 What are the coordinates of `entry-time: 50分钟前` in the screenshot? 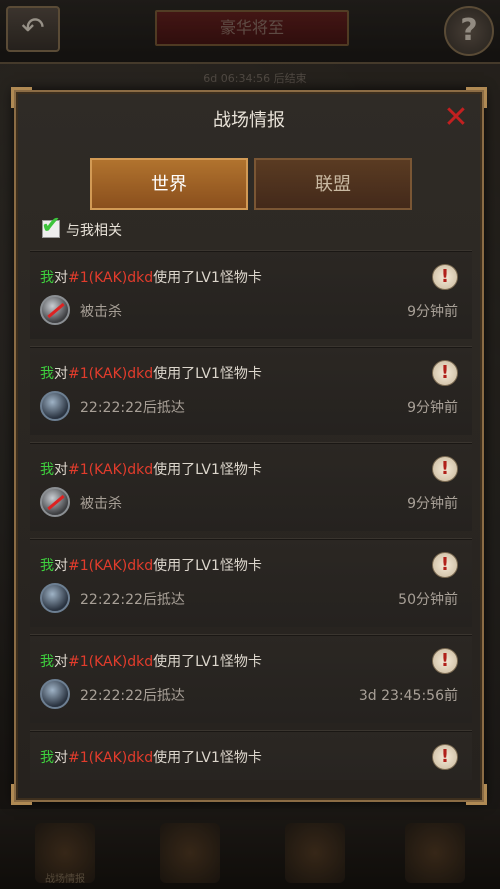 It's located at (428, 600).